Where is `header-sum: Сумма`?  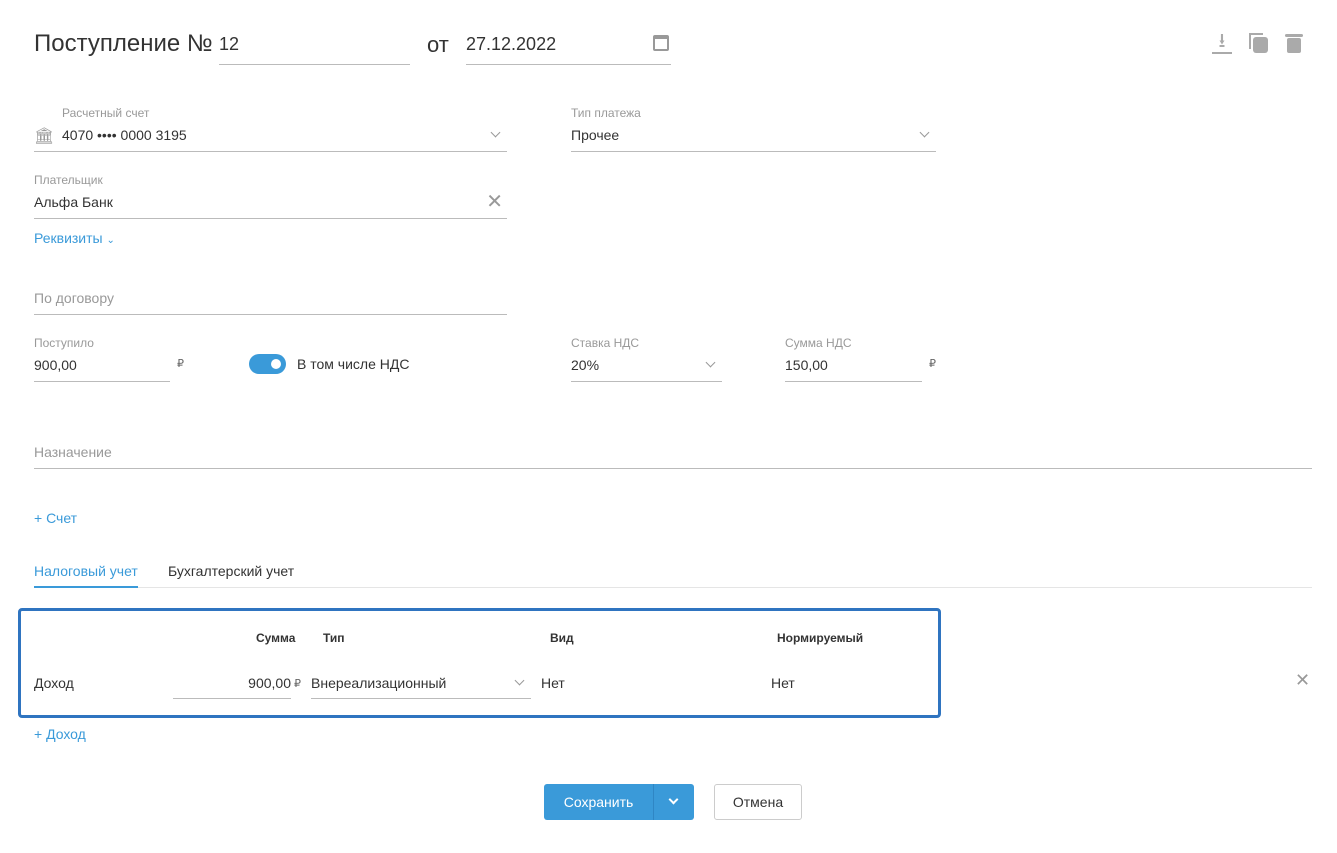 header-sum: Сумма is located at coordinates (276, 638).